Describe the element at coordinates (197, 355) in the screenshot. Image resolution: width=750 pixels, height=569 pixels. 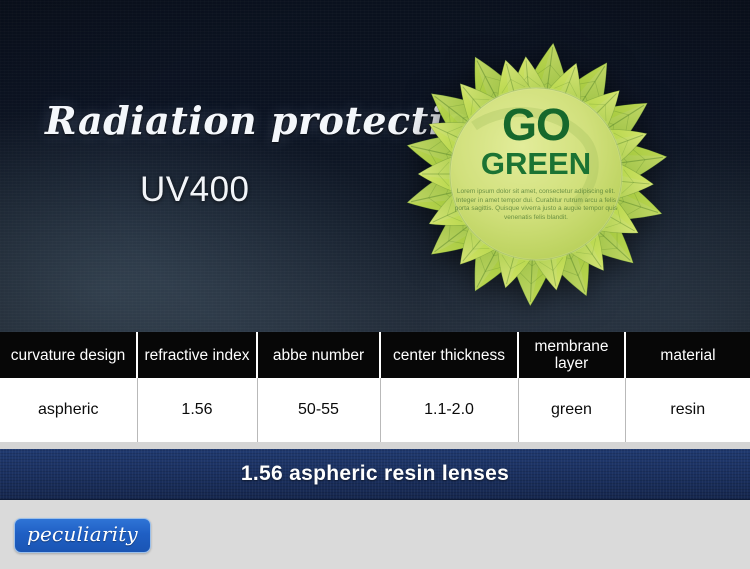
I see `table-header-refractive-index: refractive index` at that location.